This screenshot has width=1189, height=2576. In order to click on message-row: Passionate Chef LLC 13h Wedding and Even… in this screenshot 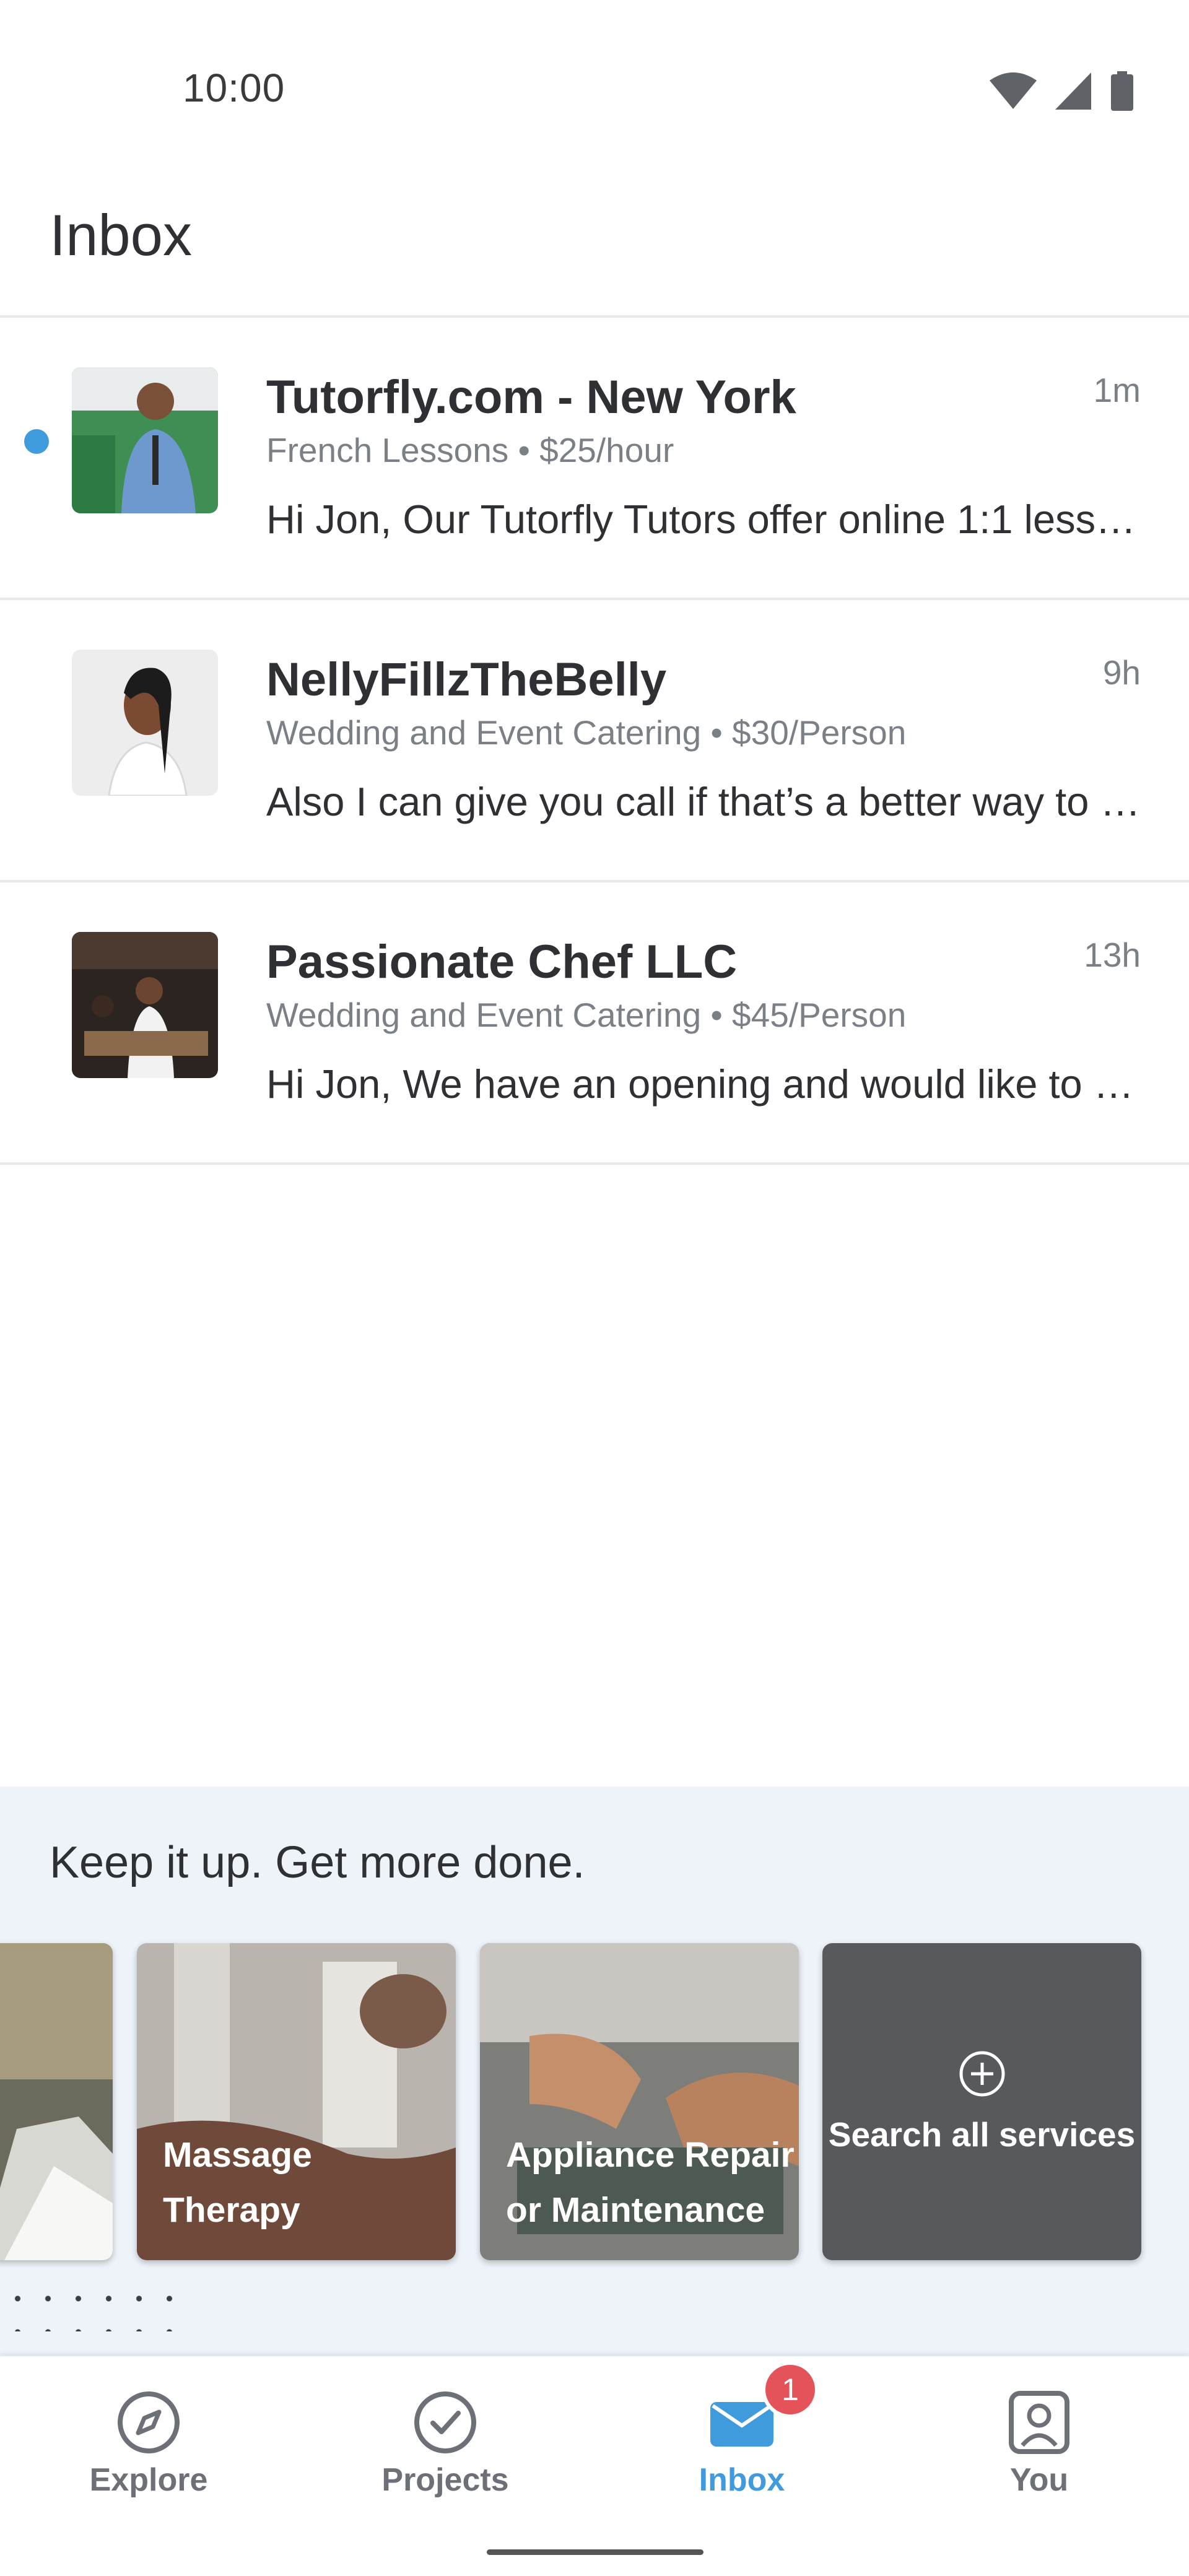, I will do `click(594, 1023)`.